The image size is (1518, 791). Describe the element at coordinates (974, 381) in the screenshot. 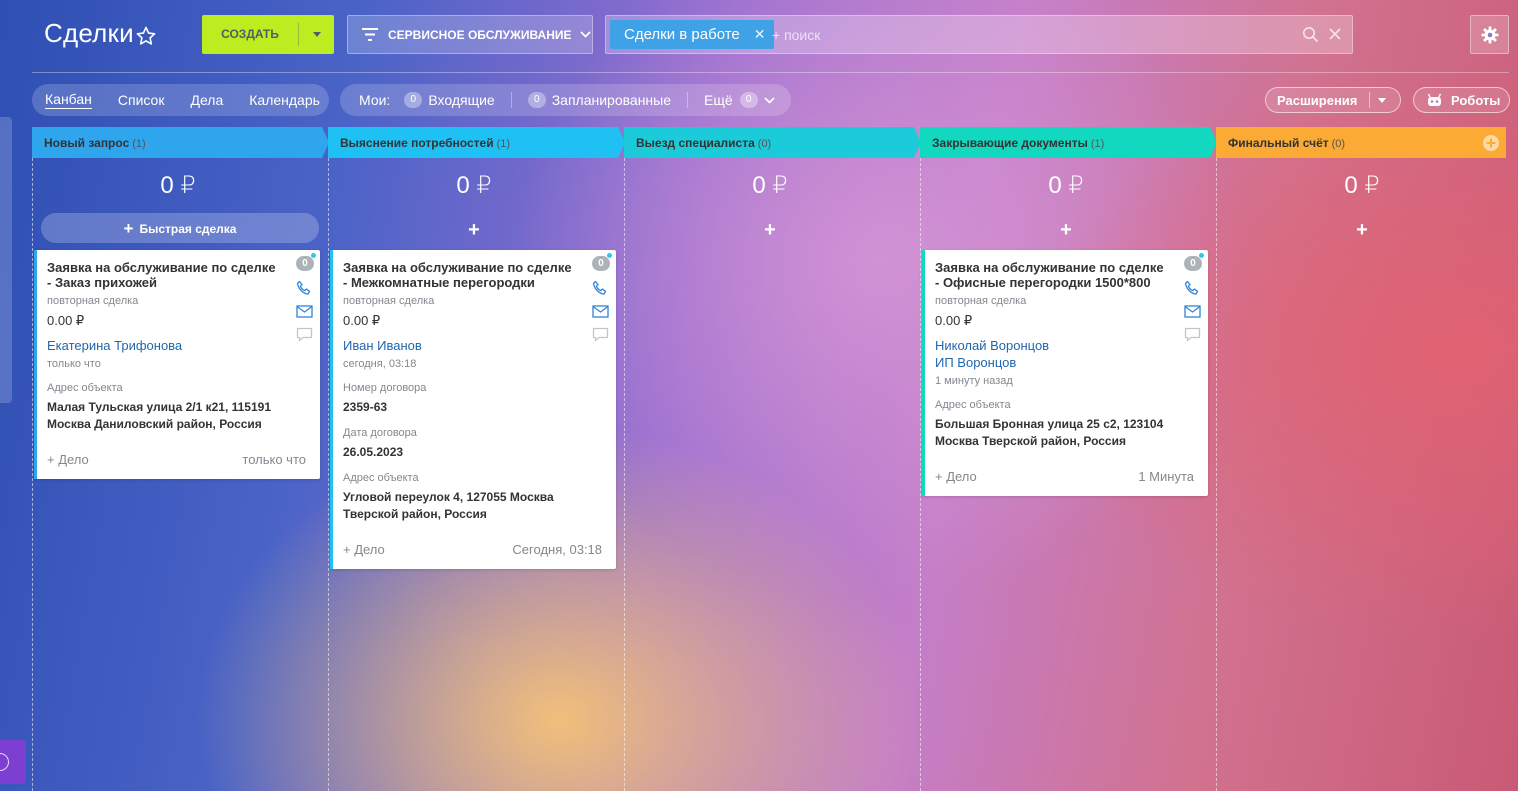

I see `deal-time: 1 минуту назад` at that location.